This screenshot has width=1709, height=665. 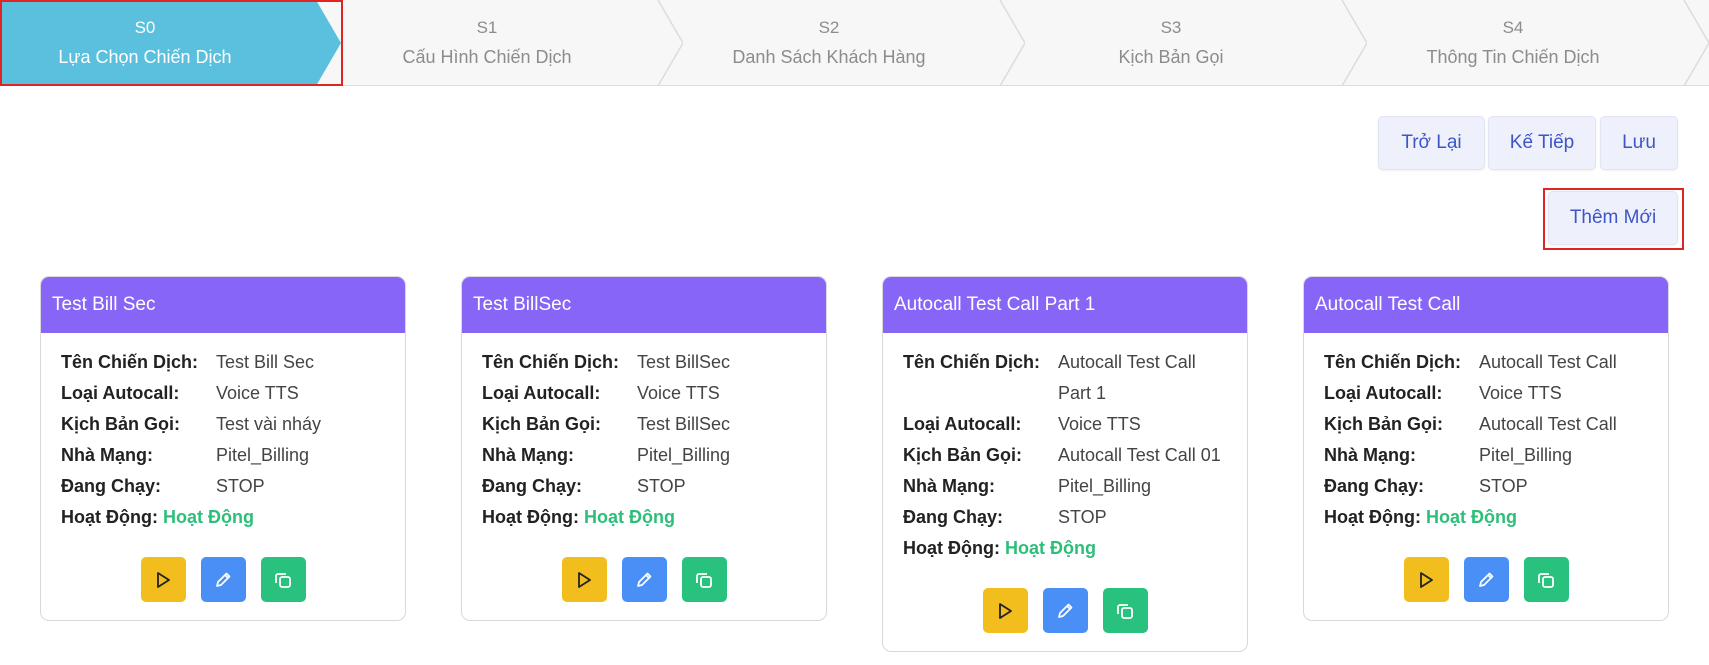 What do you see at coordinates (223, 305) in the screenshot?
I see `campaign-card-title: Test Bill Sec` at bounding box center [223, 305].